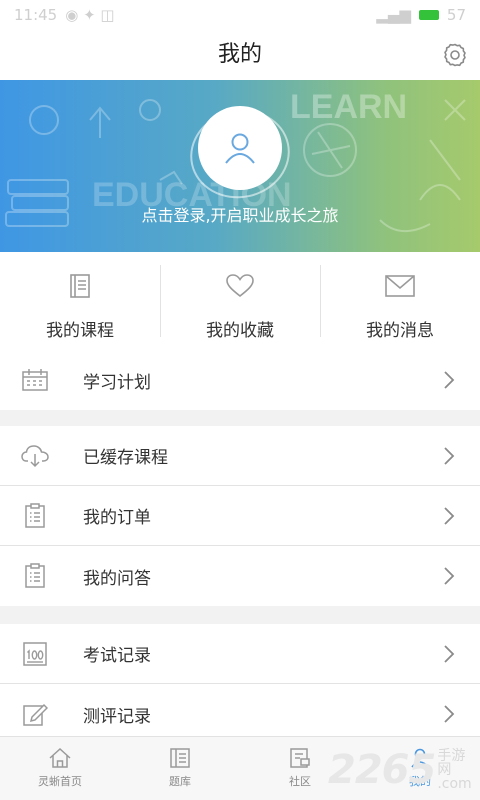  I want to click on my-favorites-label: 我的收藏, so click(240, 331).